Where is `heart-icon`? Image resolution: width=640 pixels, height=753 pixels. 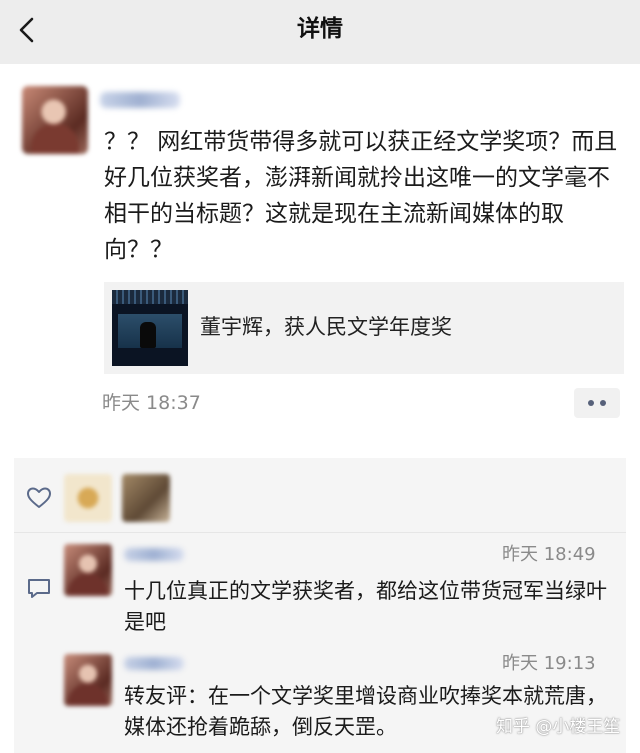
heart-icon is located at coordinates (39, 497).